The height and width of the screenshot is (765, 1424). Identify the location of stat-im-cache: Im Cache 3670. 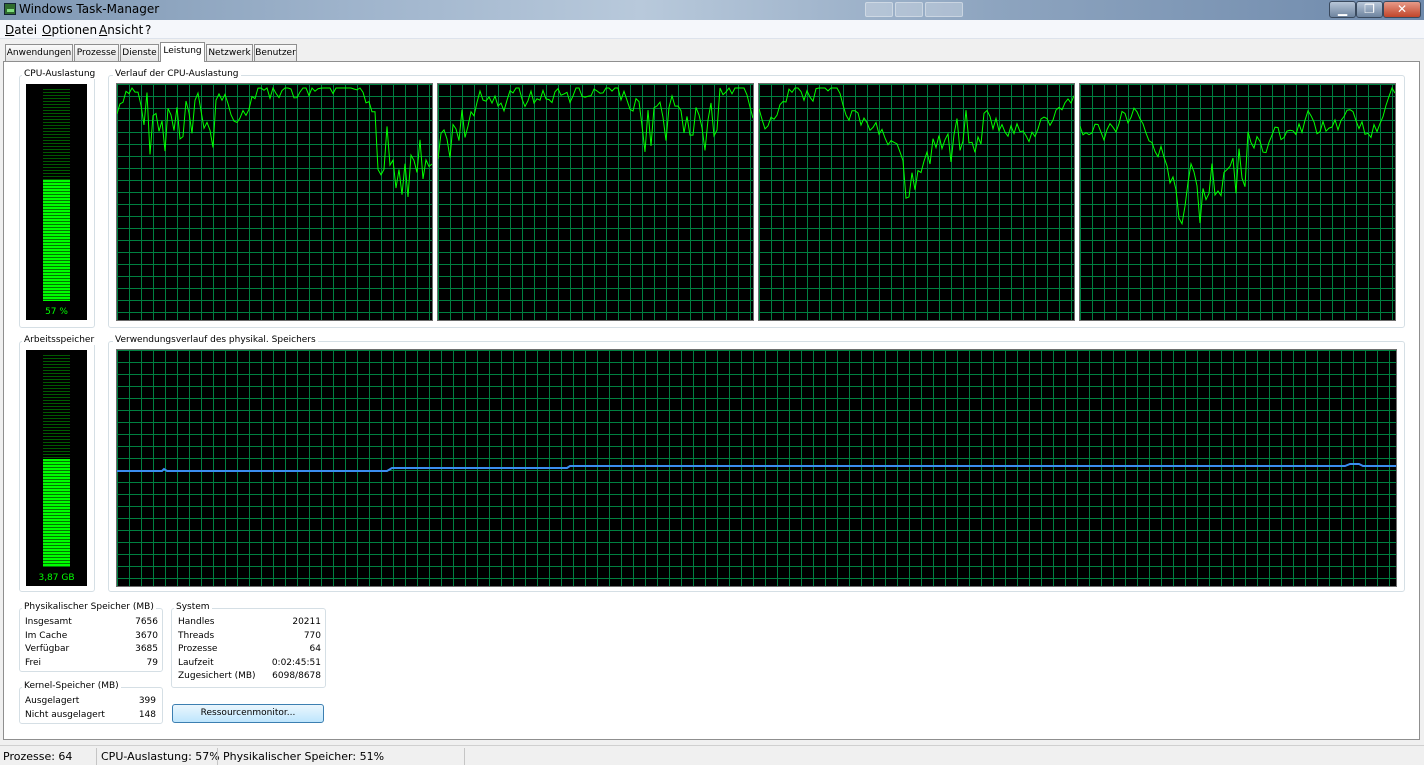
(91, 635).